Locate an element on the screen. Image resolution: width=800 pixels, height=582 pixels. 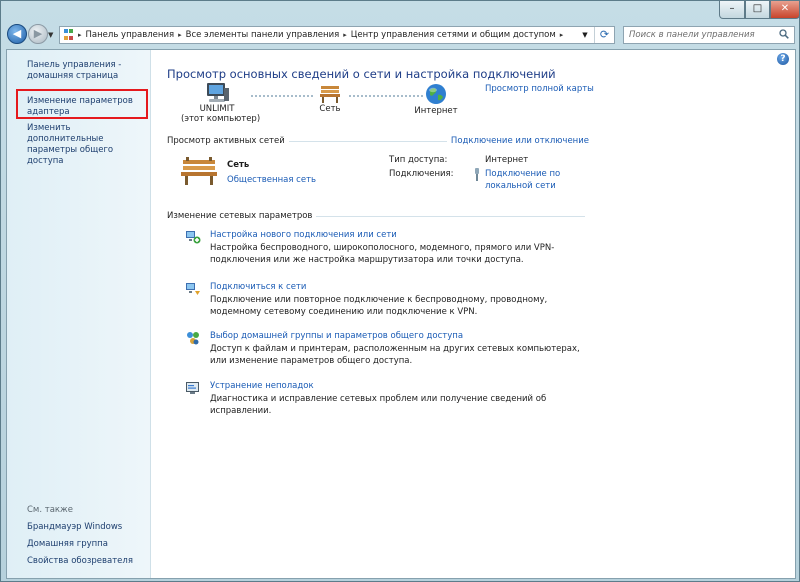
node-internet: Интернет is located at coordinates (436, 99).